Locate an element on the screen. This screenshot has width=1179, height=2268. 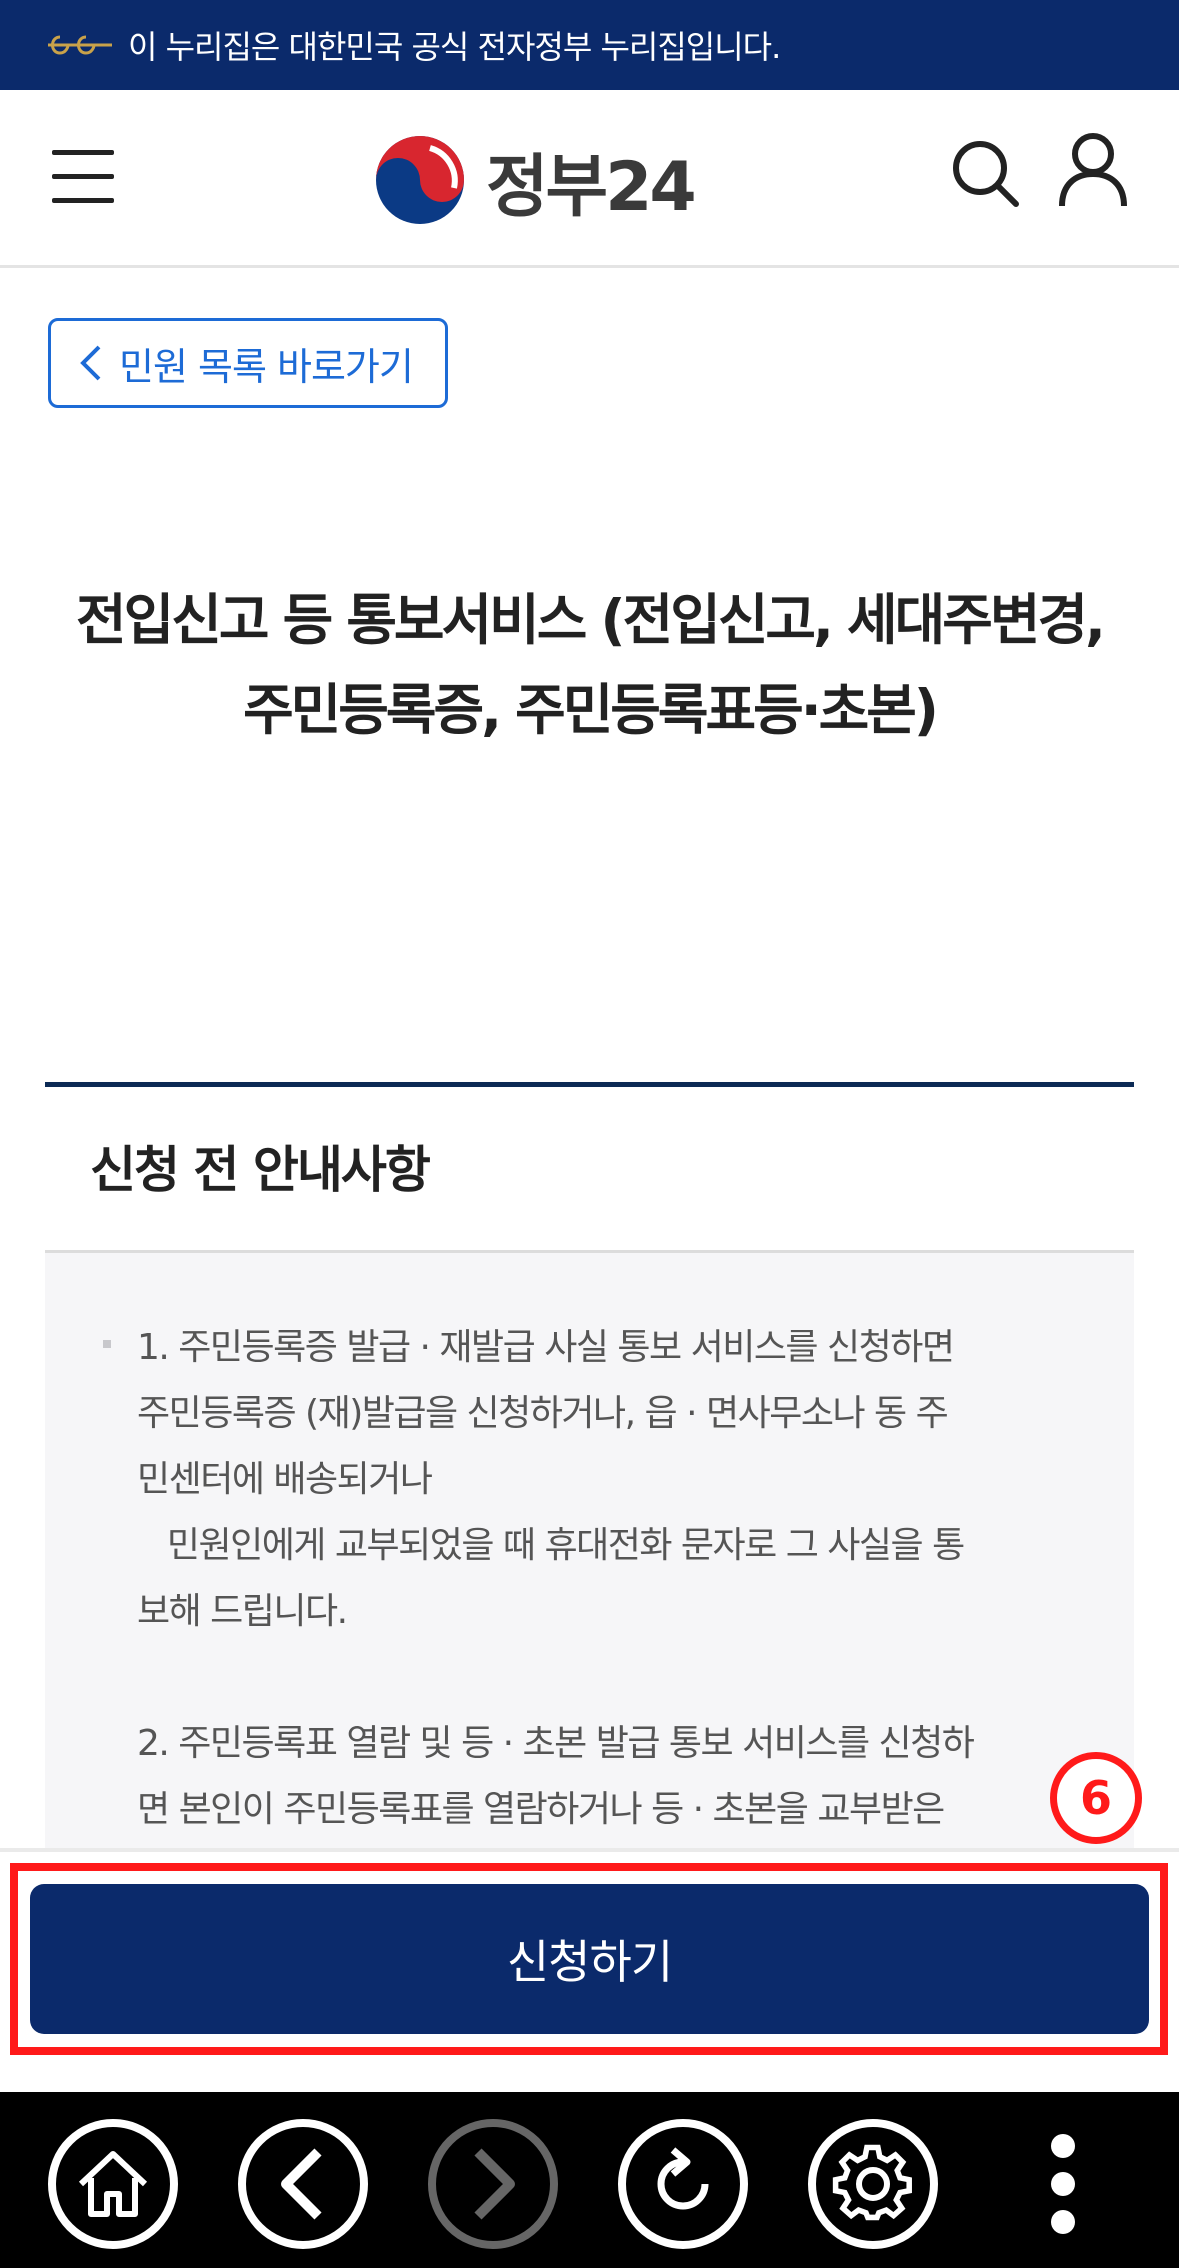
notice-line: 1. 주민등록증 발급 · 재발급 사실 통보 서비스를 신청하면 is located at coordinates (546, 1347).